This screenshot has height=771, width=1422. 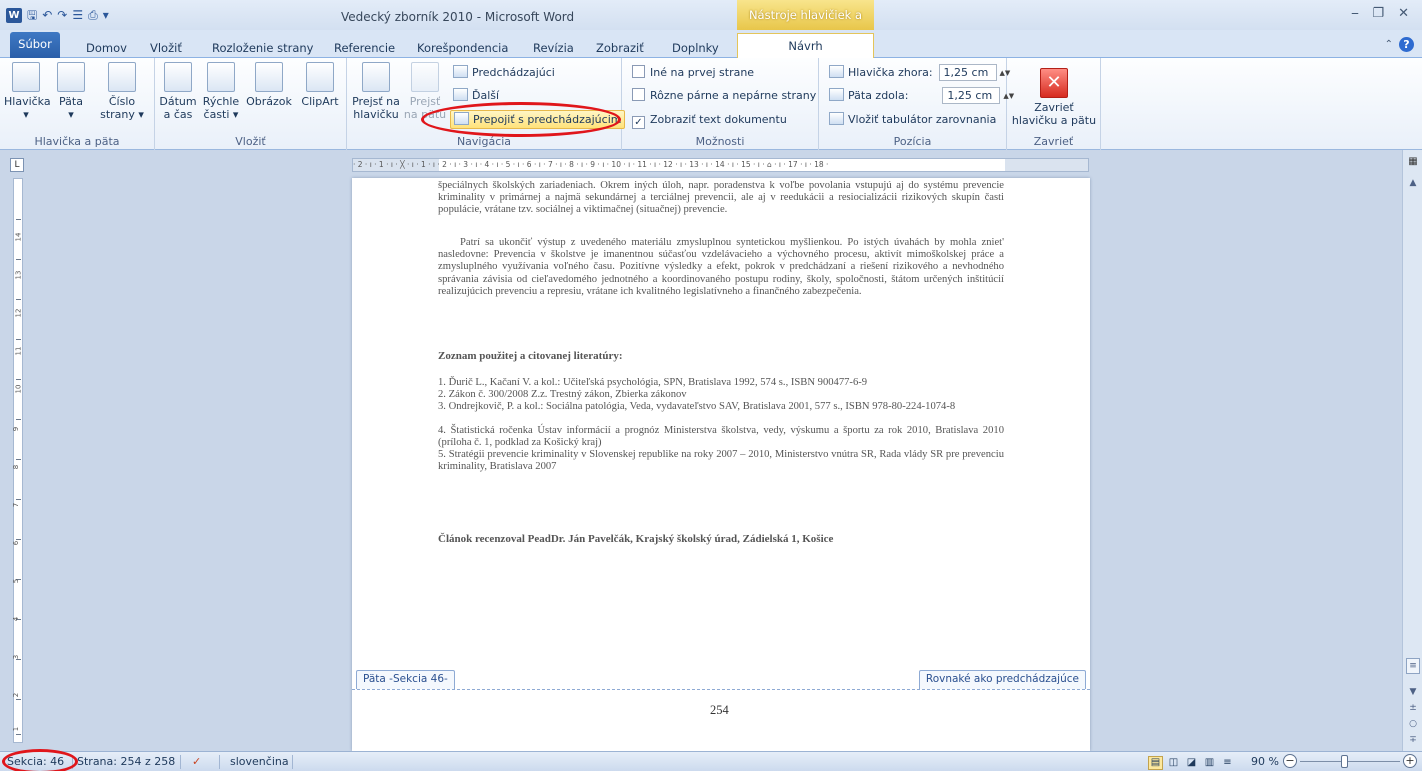 I want to click on footer-page-number: 254, so click(x=719, y=710).